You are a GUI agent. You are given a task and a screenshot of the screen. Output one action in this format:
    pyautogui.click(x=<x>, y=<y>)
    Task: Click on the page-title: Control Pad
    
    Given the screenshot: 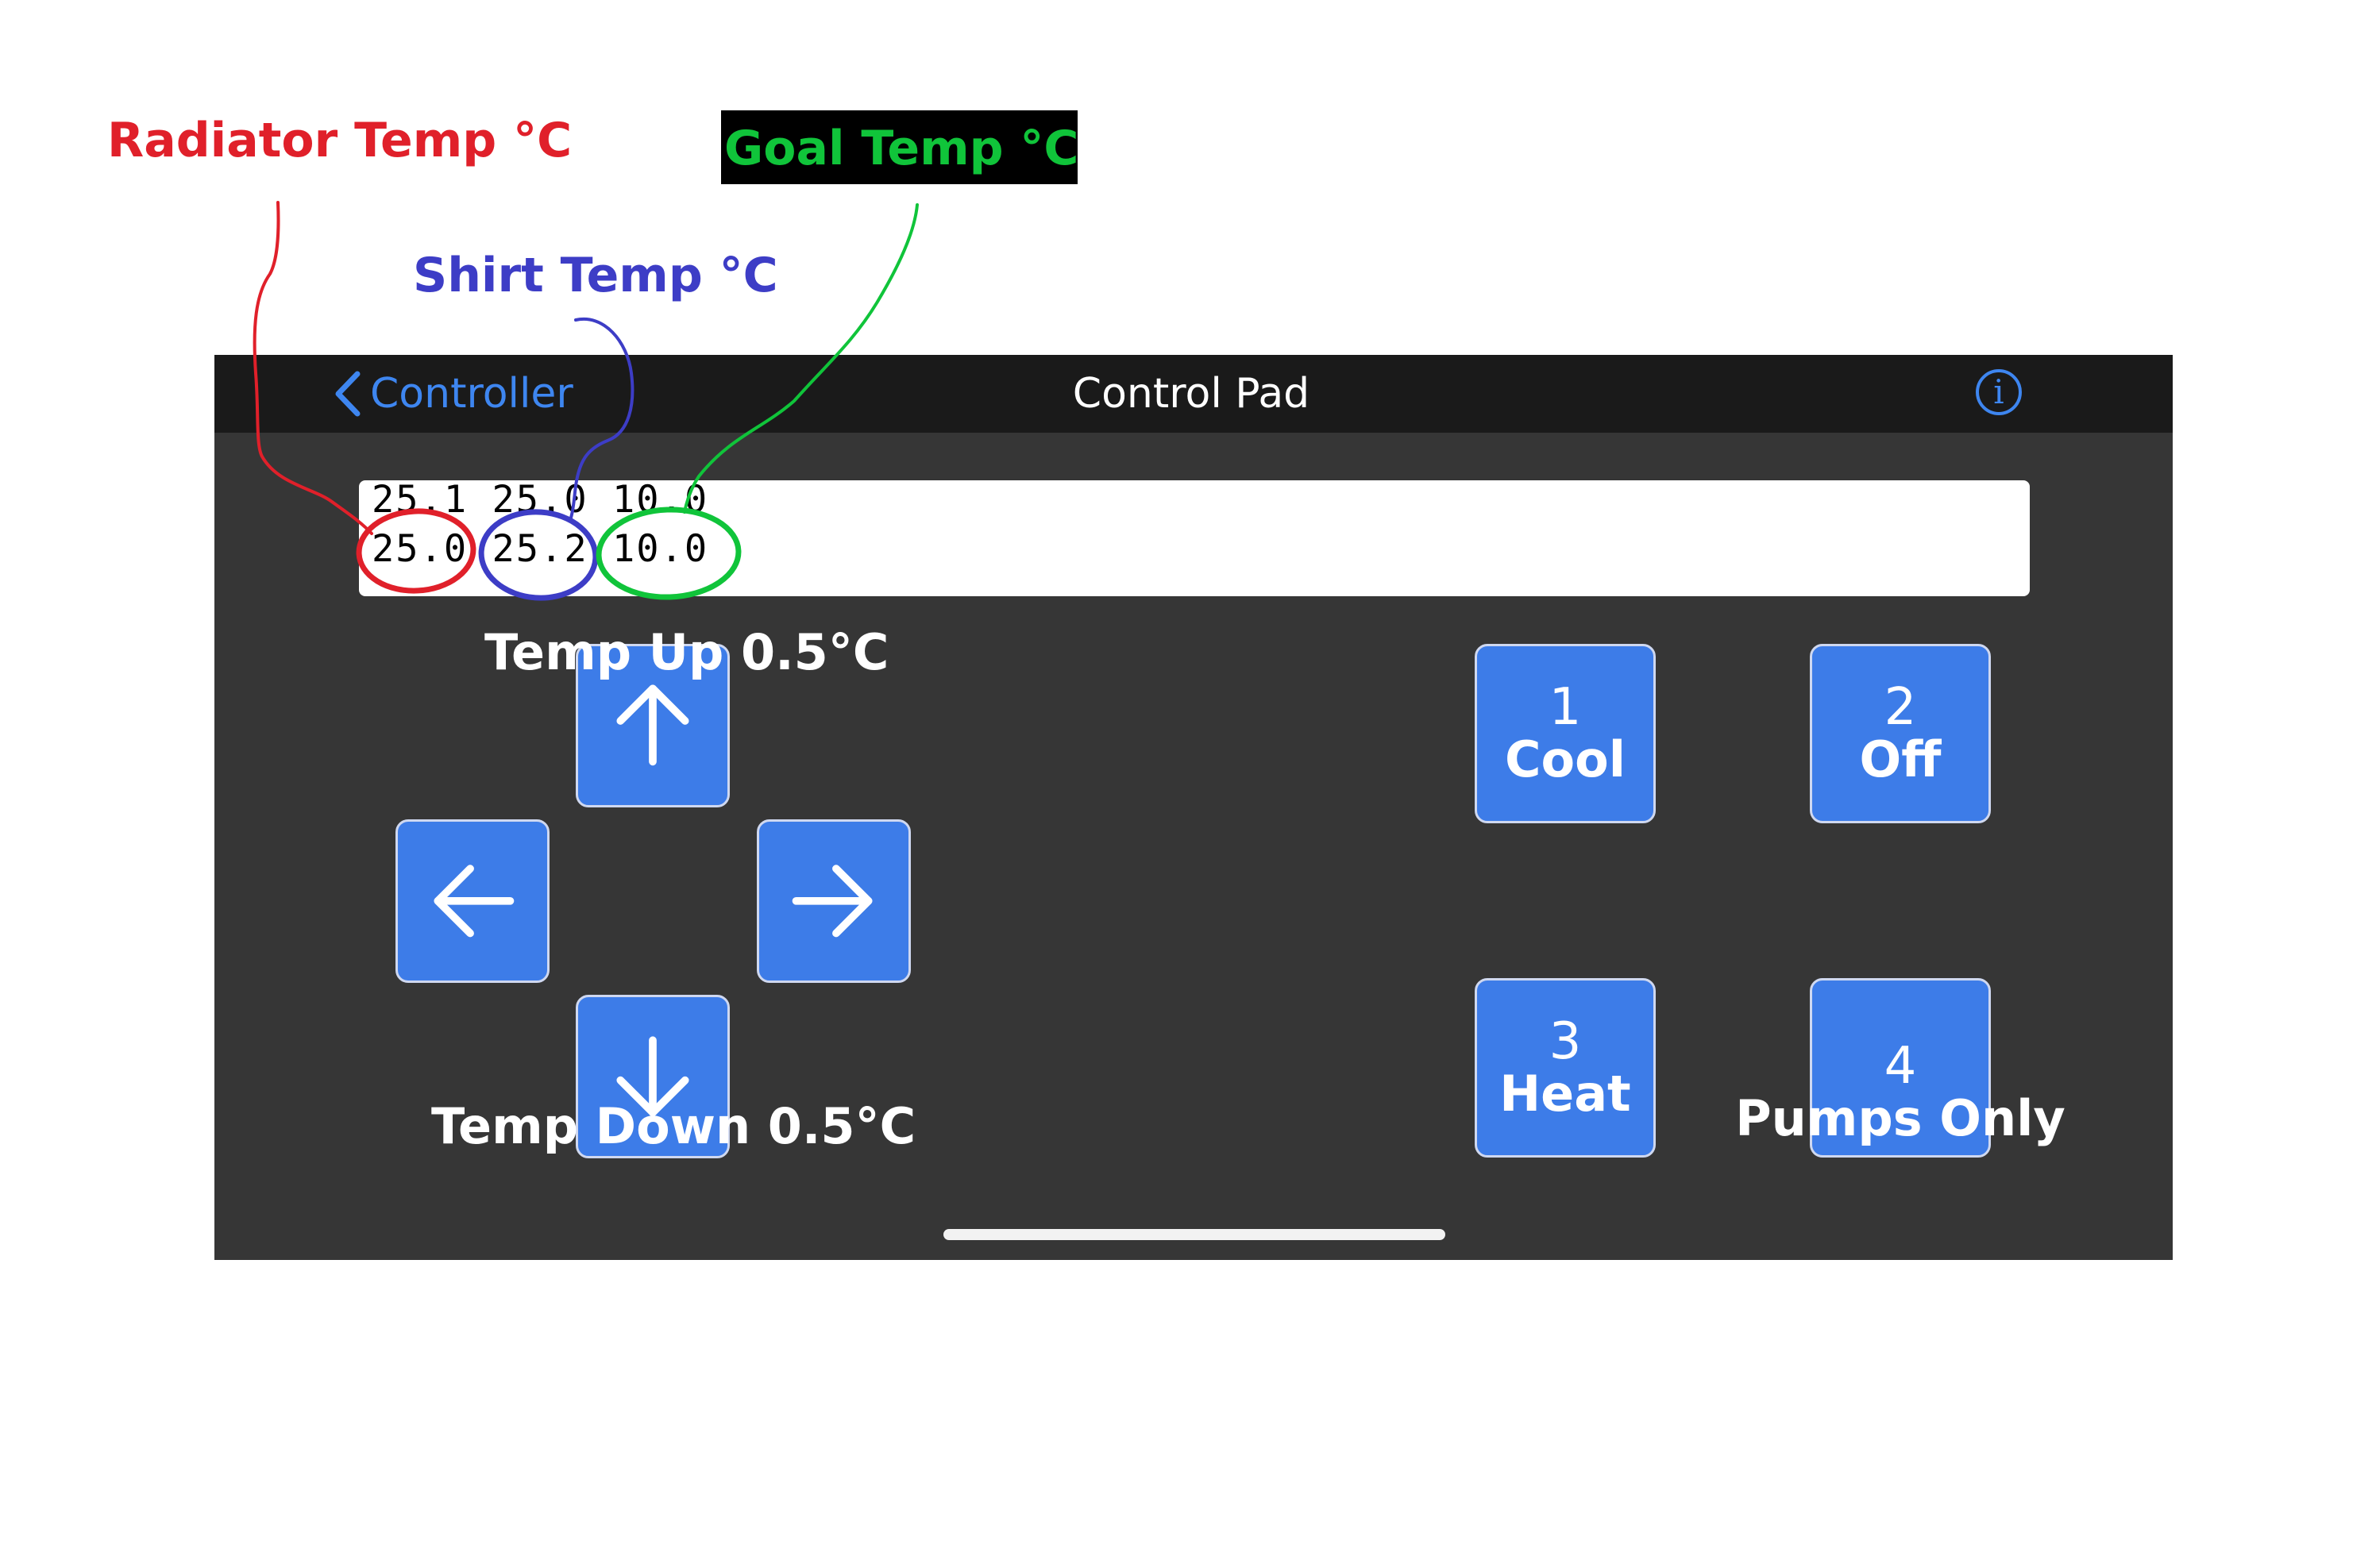 What is the action you would take?
    pyautogui.click(x=1191, y=394)
    